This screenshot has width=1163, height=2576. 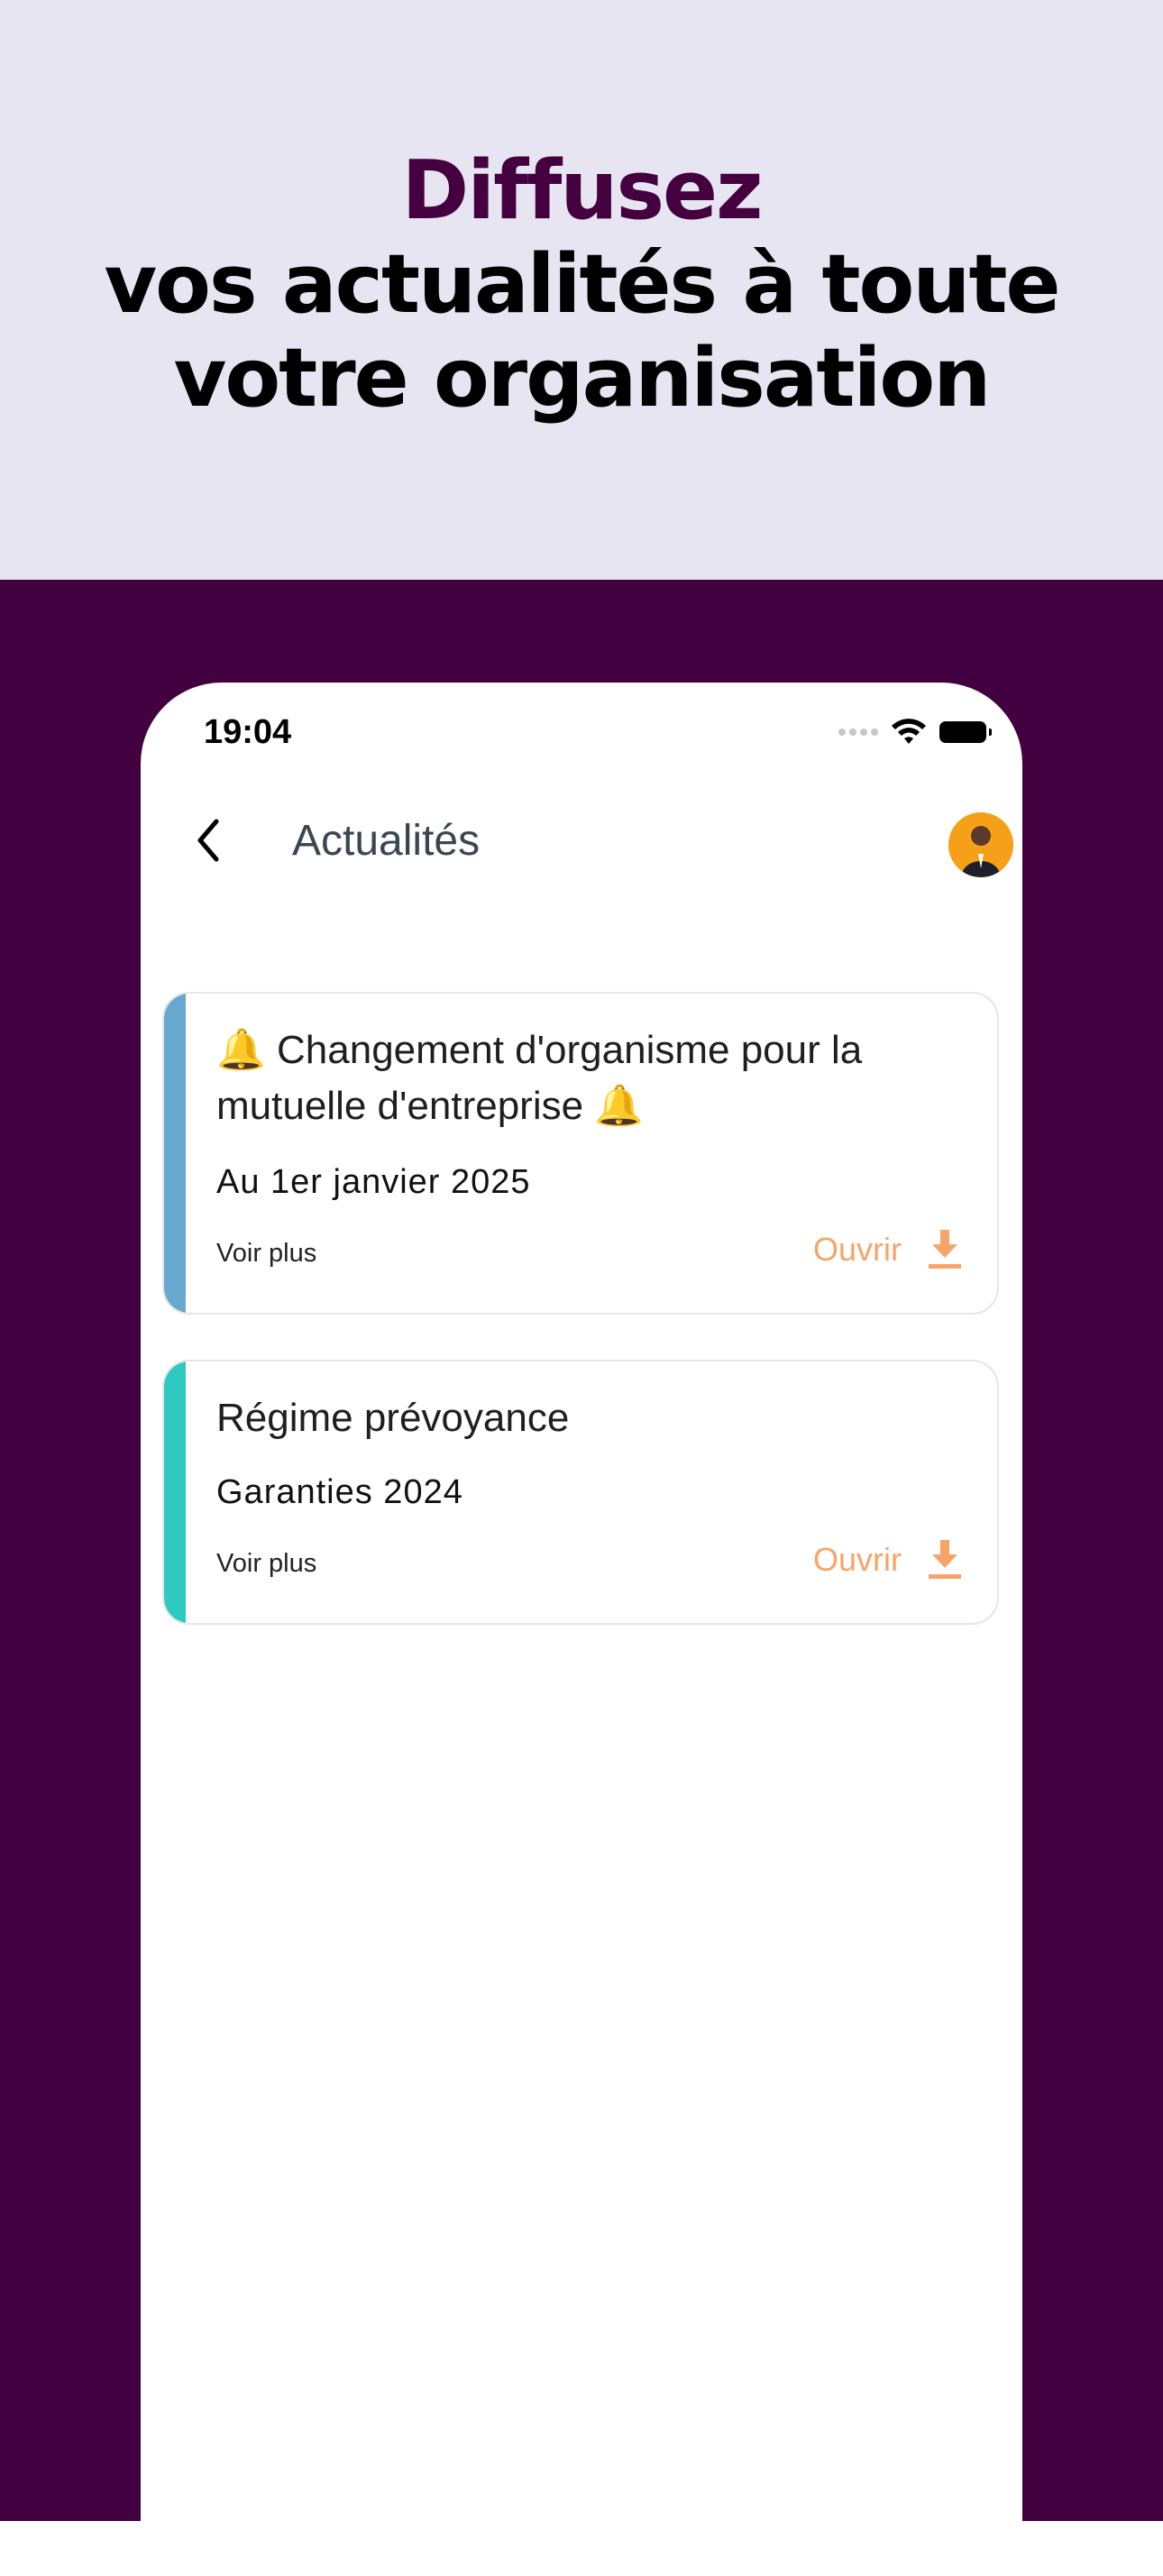 I want to click on user-avatar-icon, so click(x=980, y=844).